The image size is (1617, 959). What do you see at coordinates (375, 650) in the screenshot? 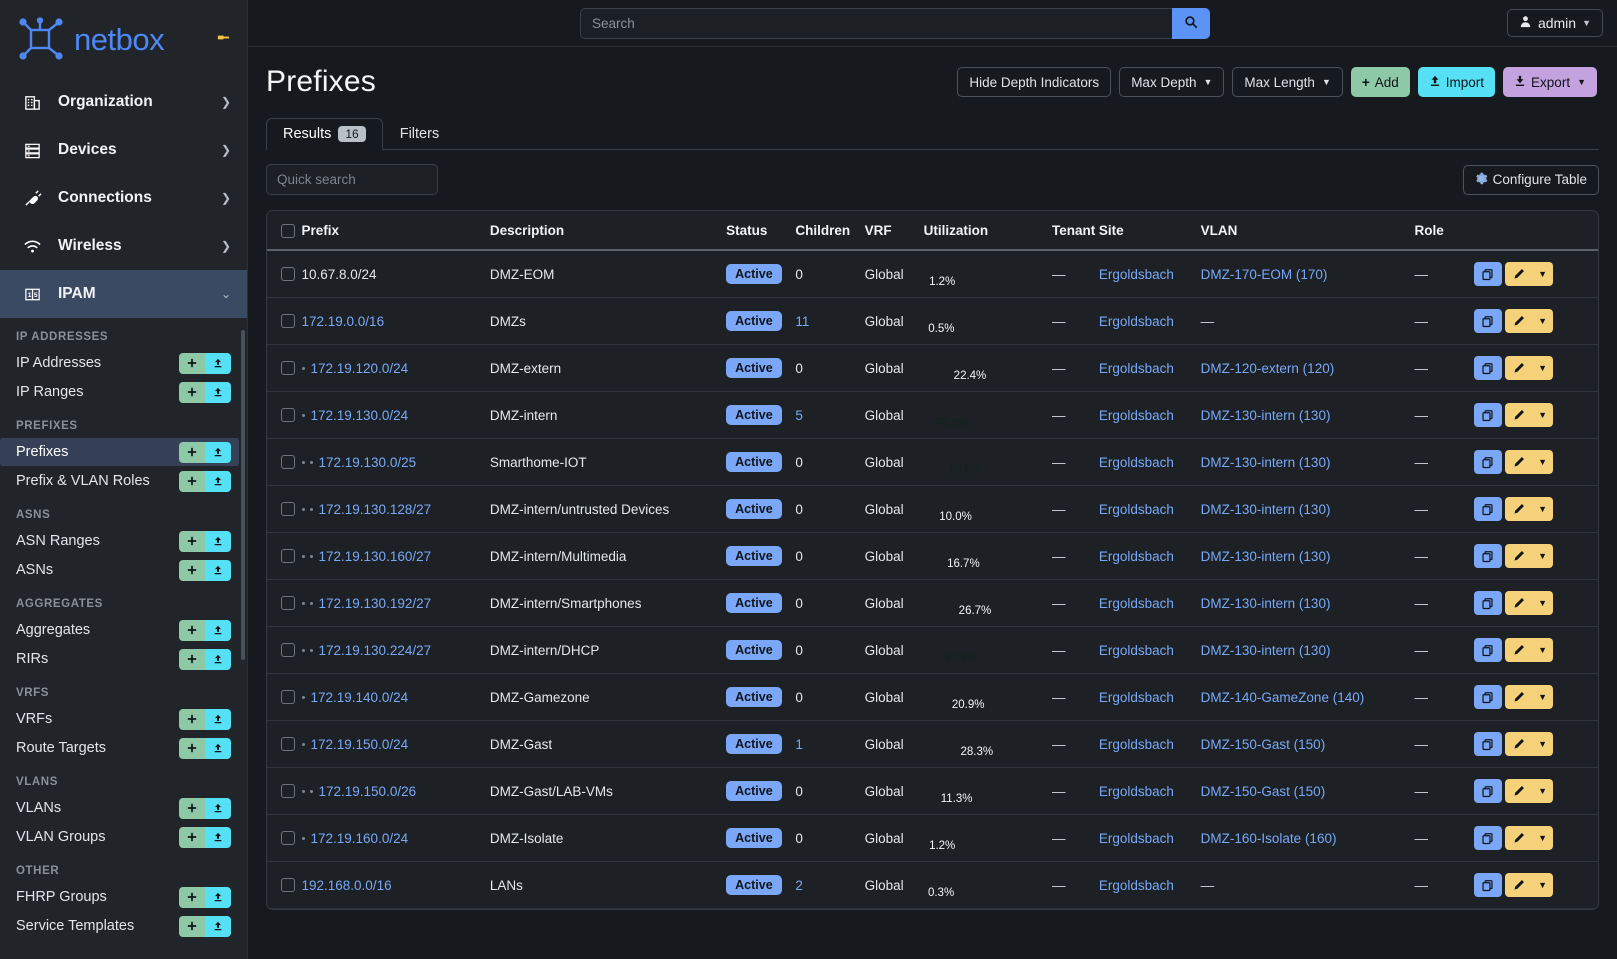
I see `prefix-link: 172.19.130.224/27` at bounding box center [375, 650].